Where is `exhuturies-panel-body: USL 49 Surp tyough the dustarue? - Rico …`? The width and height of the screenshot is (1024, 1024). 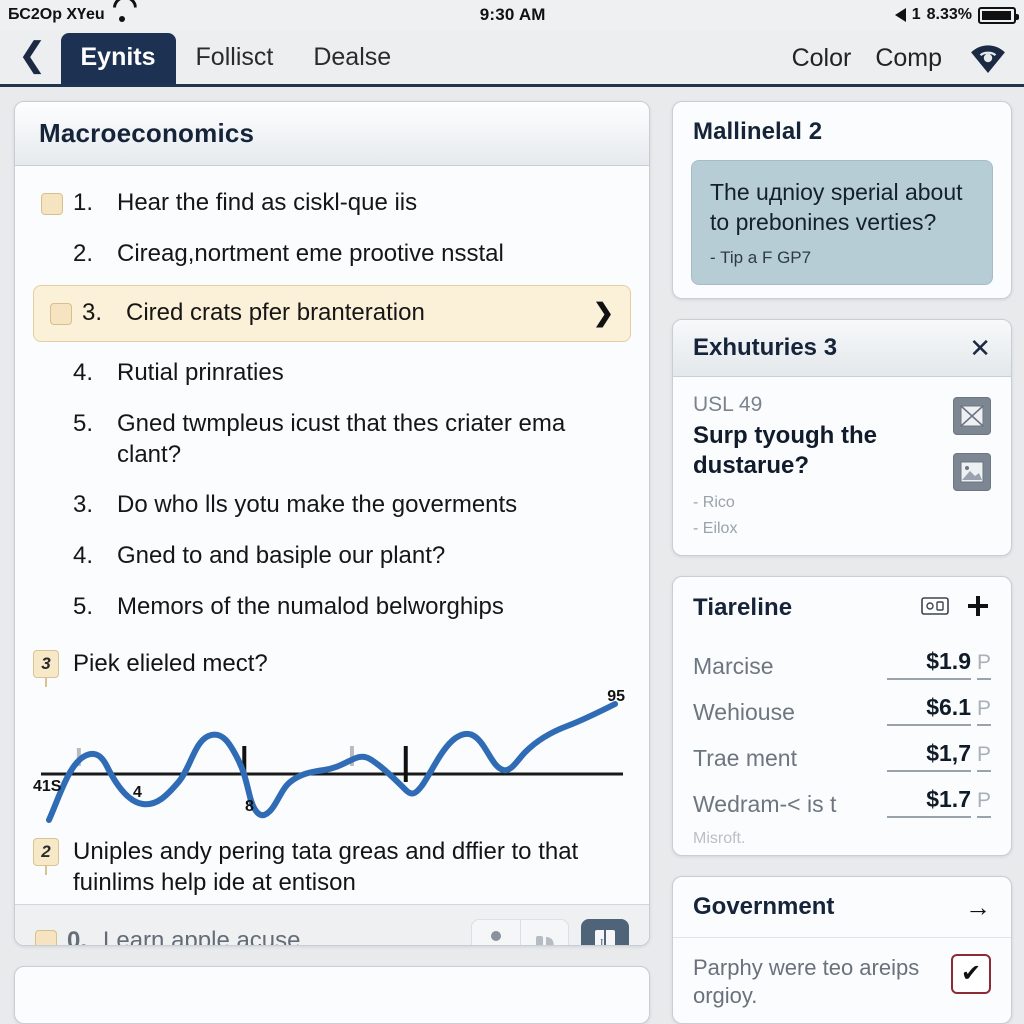 exhuturies-panel-body: USL 49 Surp tyough the dustarue? - Rico … is located at coordinates (842, 466).